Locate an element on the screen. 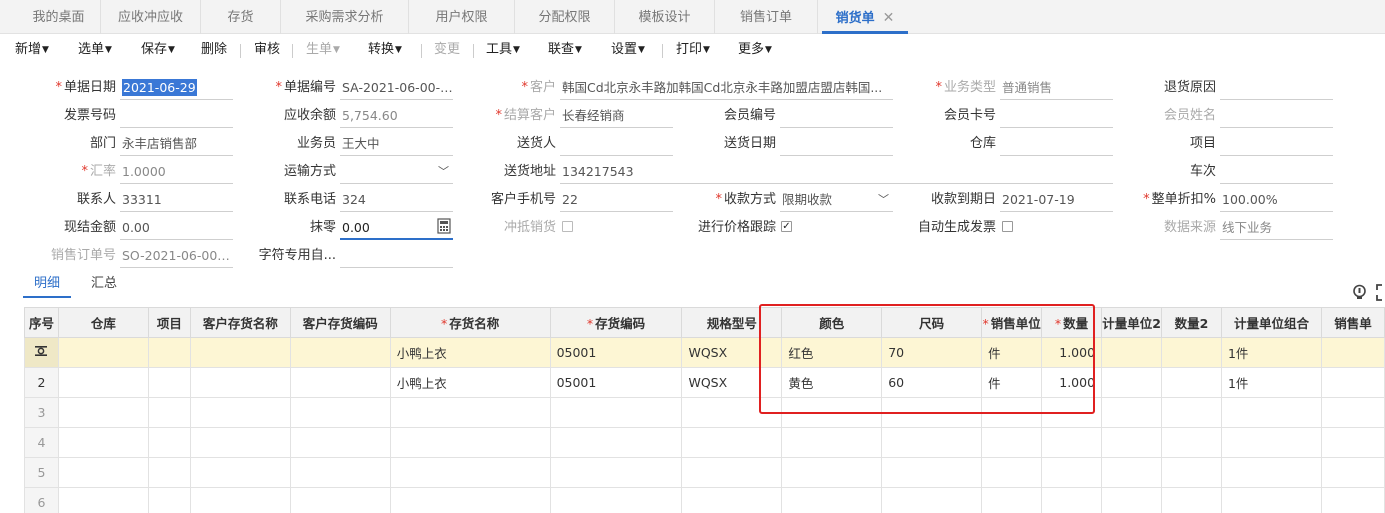 Image resolution: width=1385 pixels, height=513 pixels. mobile-field: 22 is located at coordinates (616, 200).